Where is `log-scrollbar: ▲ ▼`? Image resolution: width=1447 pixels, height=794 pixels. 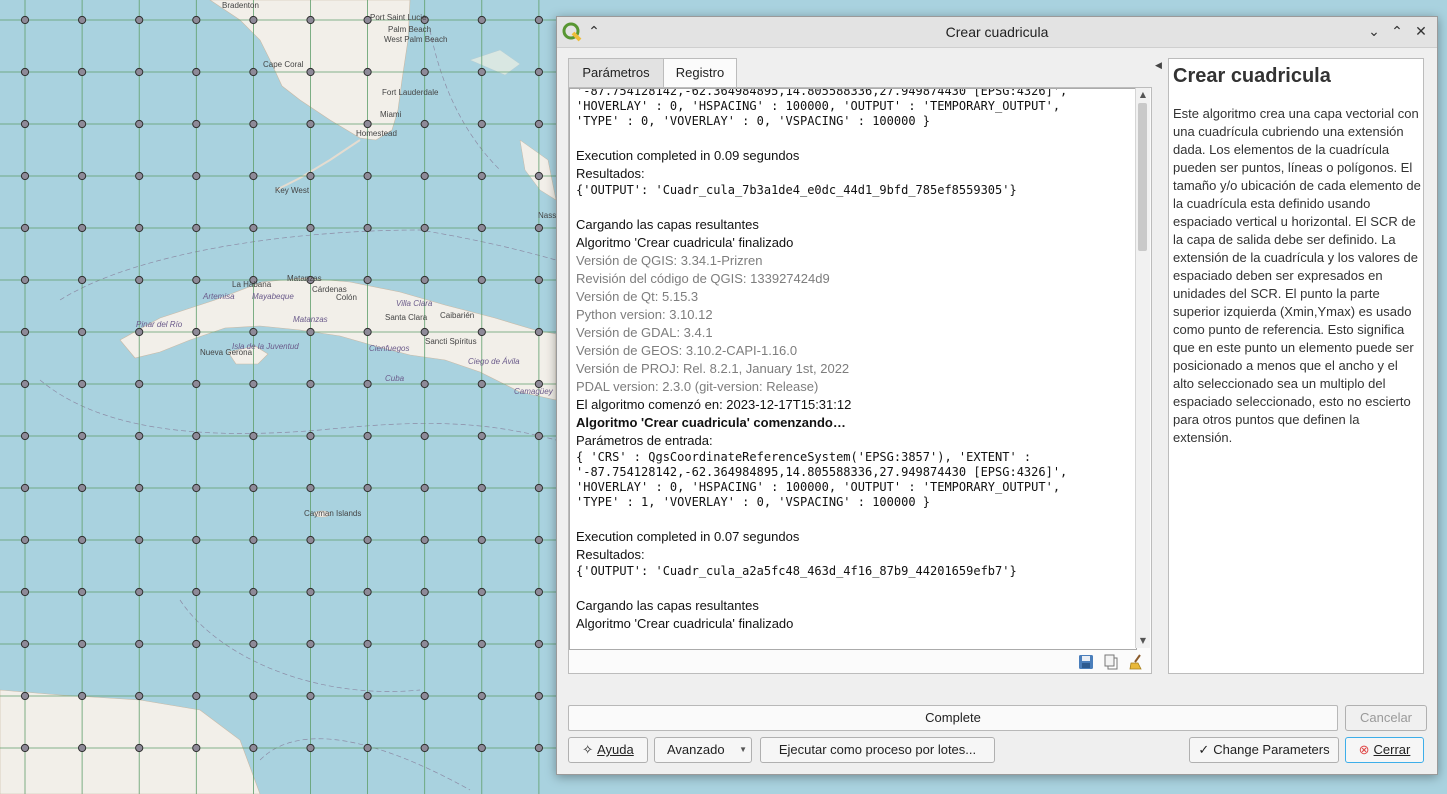
log-scrollbar: ▲ ▼ is located at coordinates (1142, 368).